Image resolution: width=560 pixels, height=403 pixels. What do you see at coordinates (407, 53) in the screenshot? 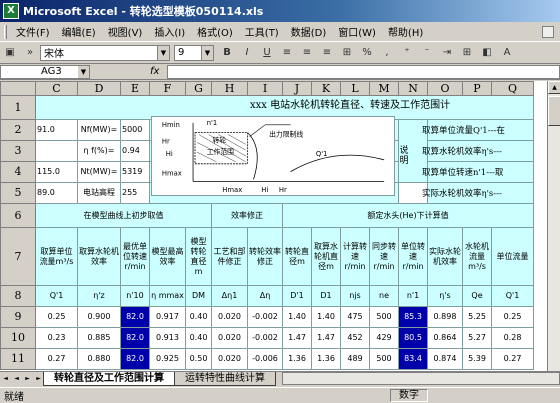
I see `increase-decimal-icon: ⁺` at bounding box center [407, 53].